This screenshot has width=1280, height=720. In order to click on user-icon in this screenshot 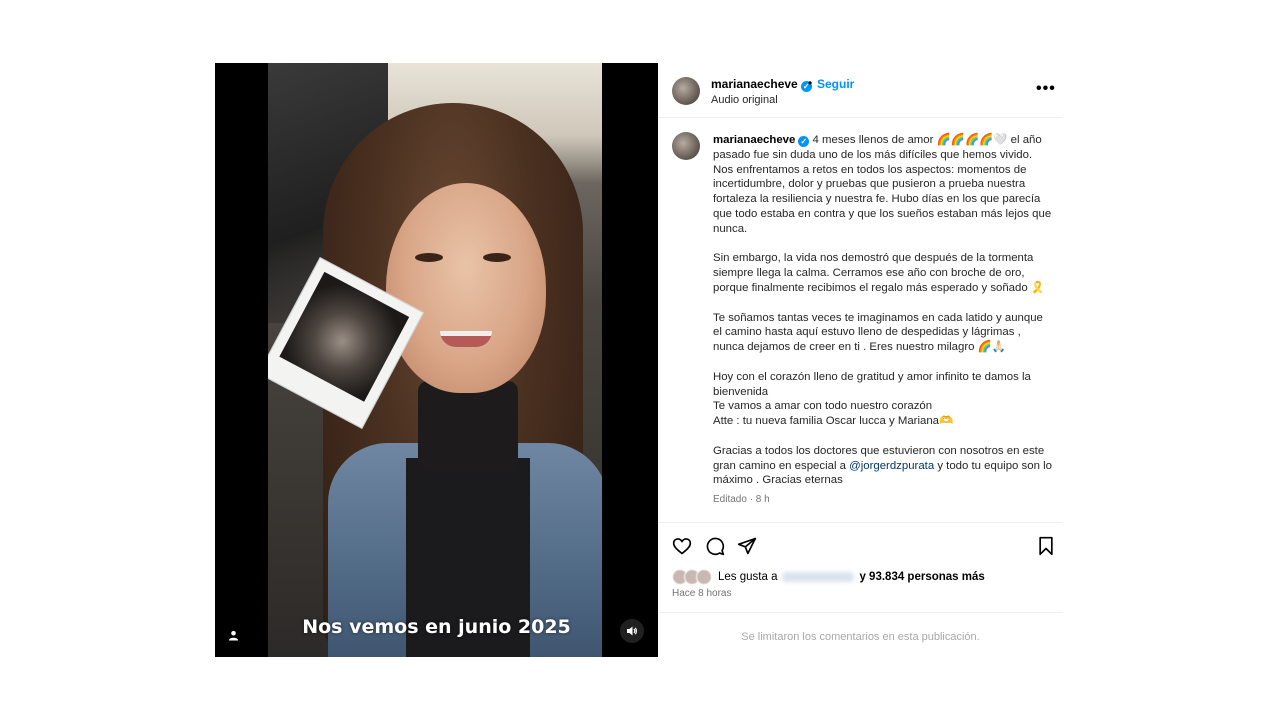, I will do `click(233, 635)`.